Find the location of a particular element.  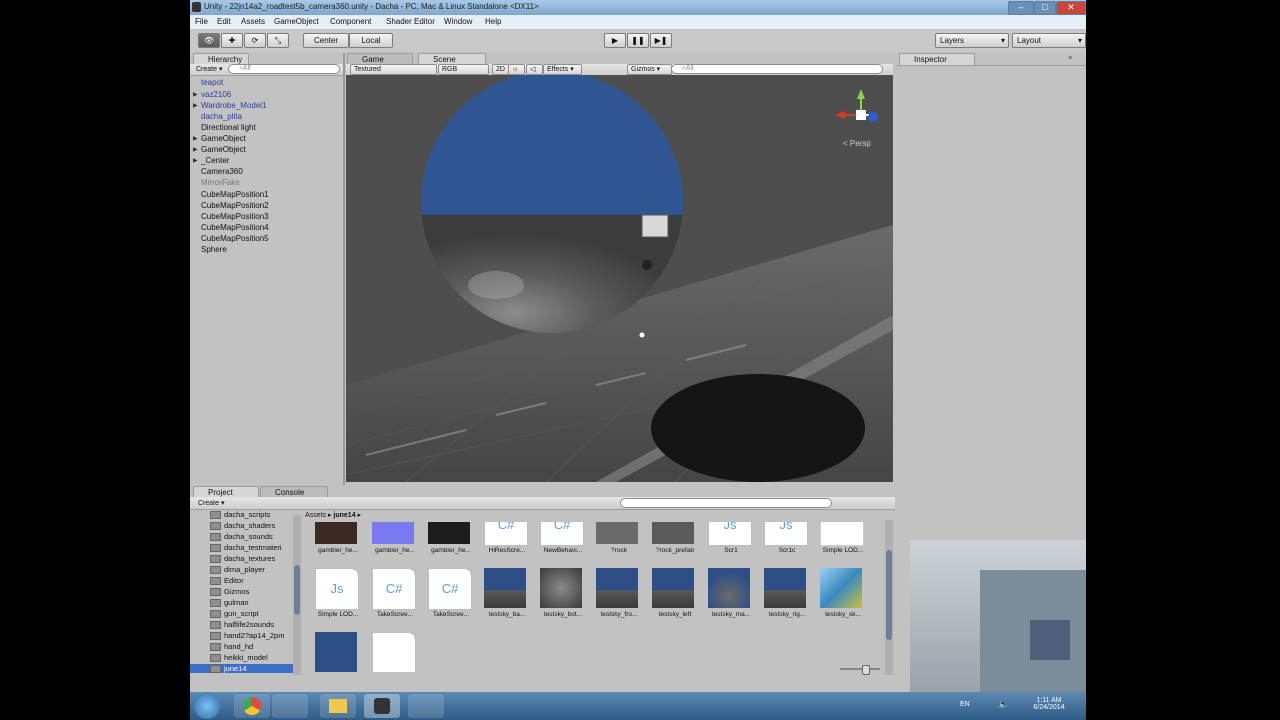

layout-dropdown: Layout ▾ is located at coordinates (1049, 40).